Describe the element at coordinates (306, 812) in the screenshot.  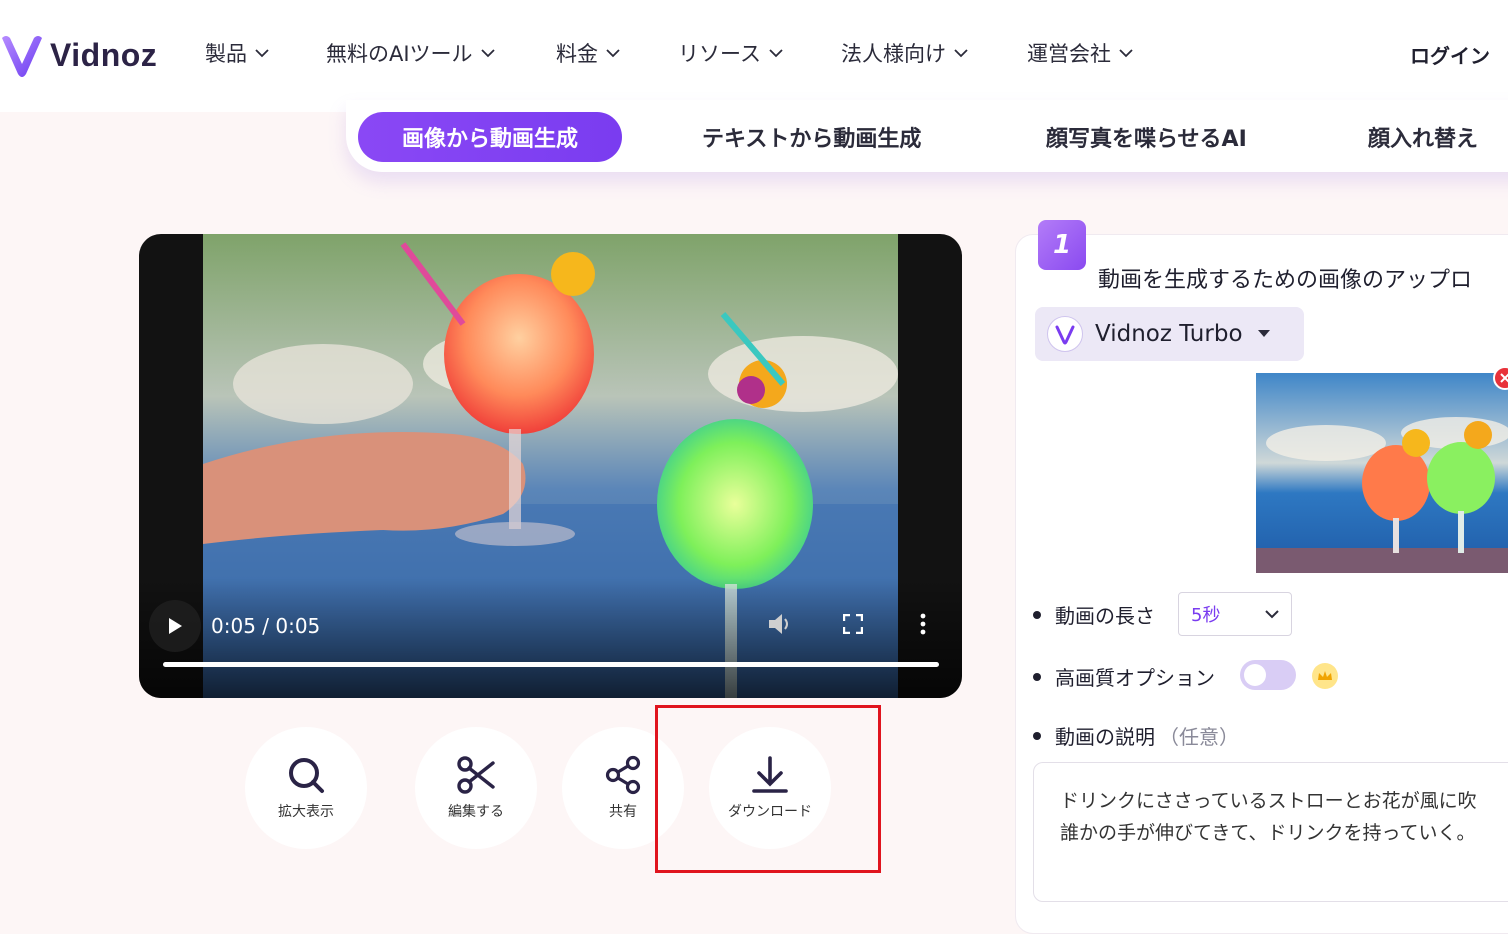
I see `zoom-label: 拡大表示` at that location.